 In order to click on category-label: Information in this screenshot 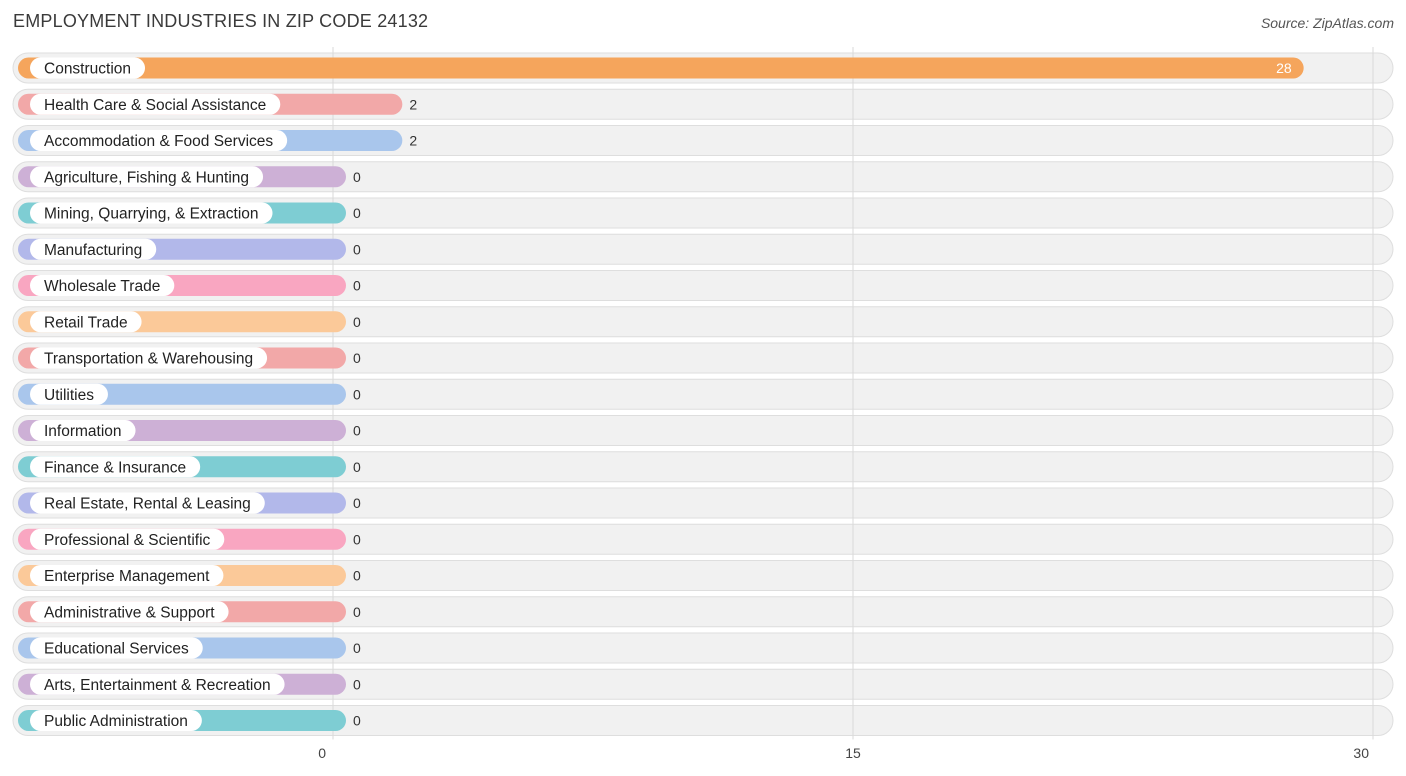, I will do `click(83, 431)`.